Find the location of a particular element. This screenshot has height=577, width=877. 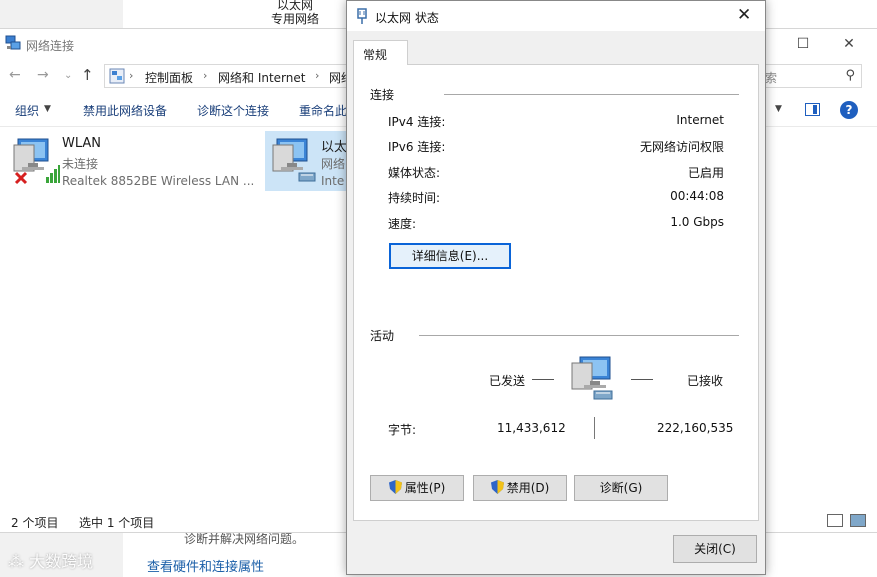

received-dash is located at coordinates (642, 379).